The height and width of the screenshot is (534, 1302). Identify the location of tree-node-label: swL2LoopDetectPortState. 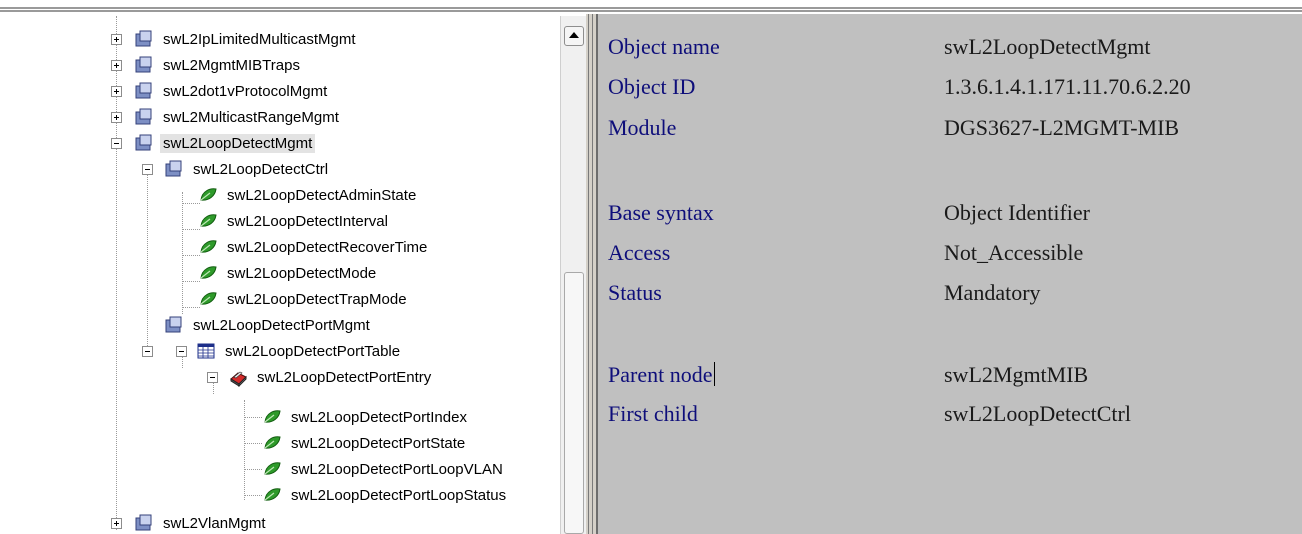
(378, 443).